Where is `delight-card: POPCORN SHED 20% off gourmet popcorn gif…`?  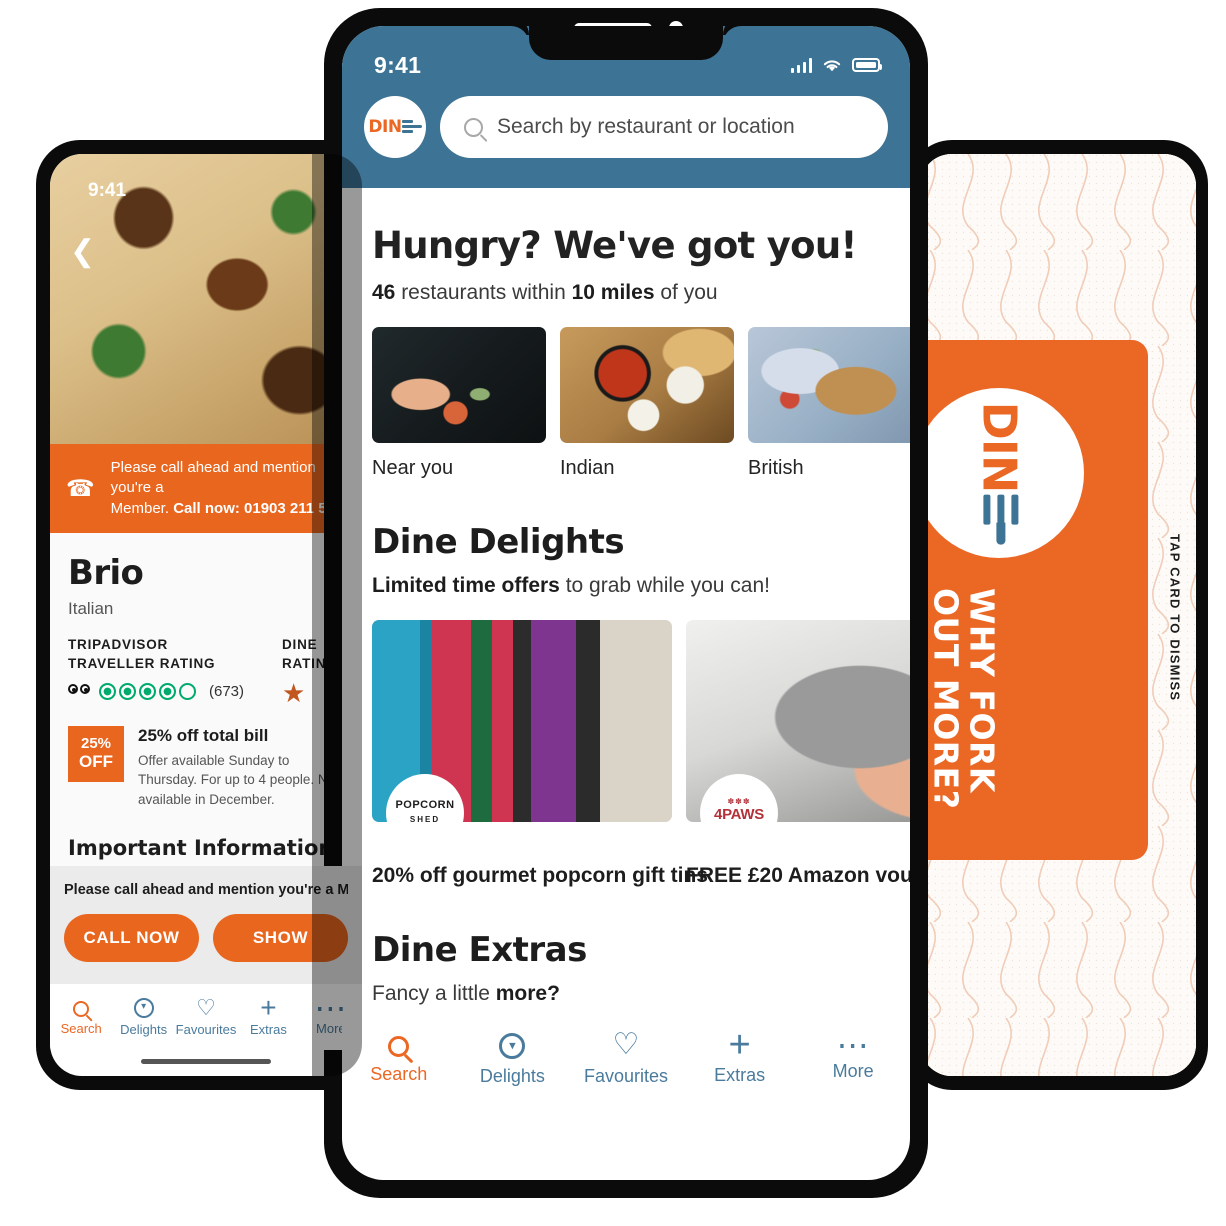 delight-card: POPCORN SHED 20% off gourmet popcorn gif… is located at coordinates (540, 754).